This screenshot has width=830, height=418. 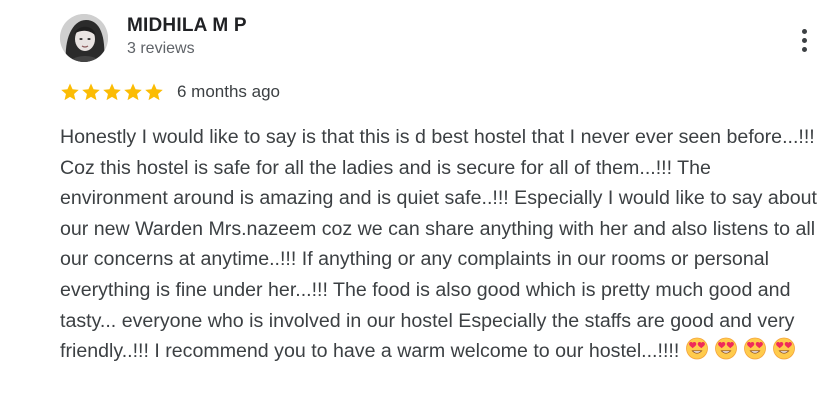 I want to click on author-name: MIDHILA M P, so click(x=187, y=26).